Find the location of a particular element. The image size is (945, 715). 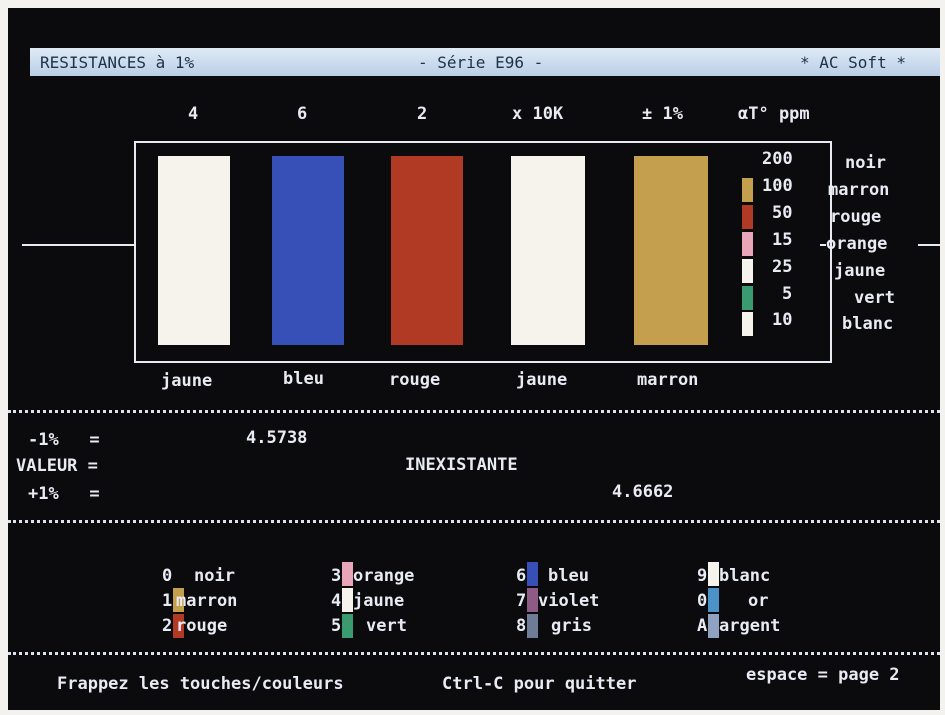

tc-swatch-blanc is located at coordinates (747, 324).